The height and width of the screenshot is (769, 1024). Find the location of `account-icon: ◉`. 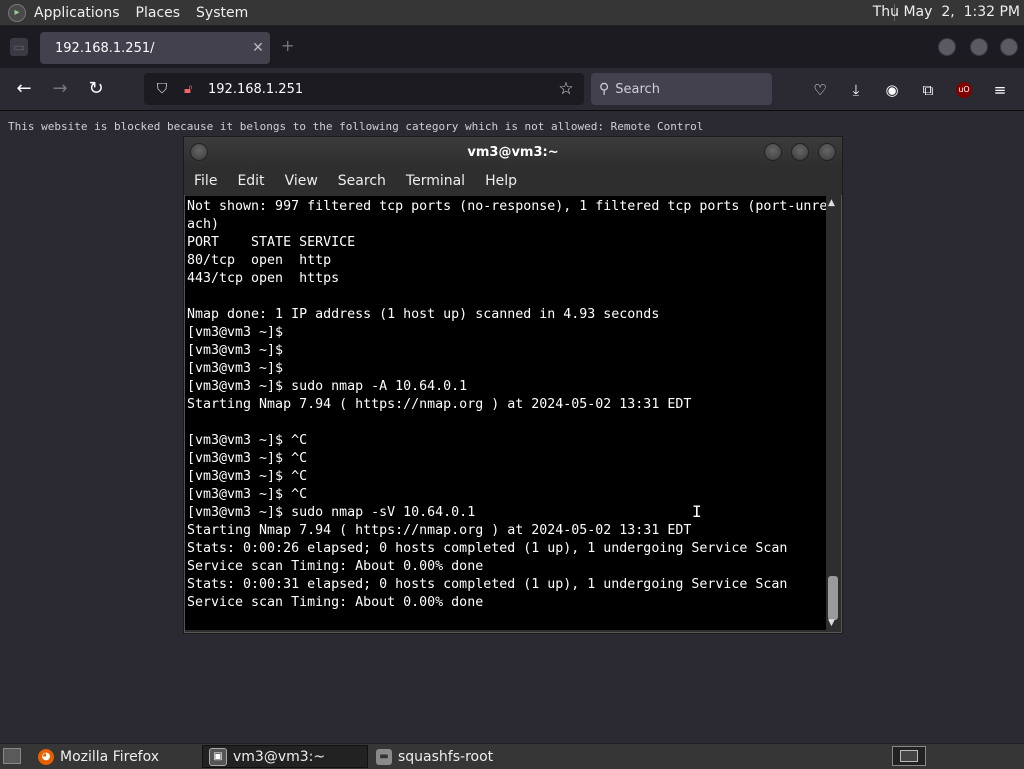

account-icon: ◉ is located at coordinates (892, 90).